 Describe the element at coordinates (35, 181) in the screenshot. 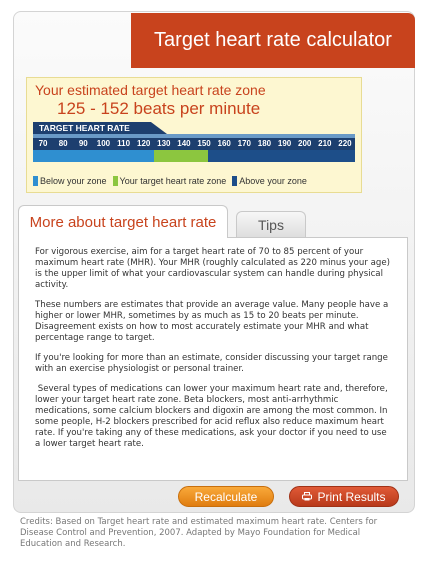

I see `legend-below-swatch` at that location.